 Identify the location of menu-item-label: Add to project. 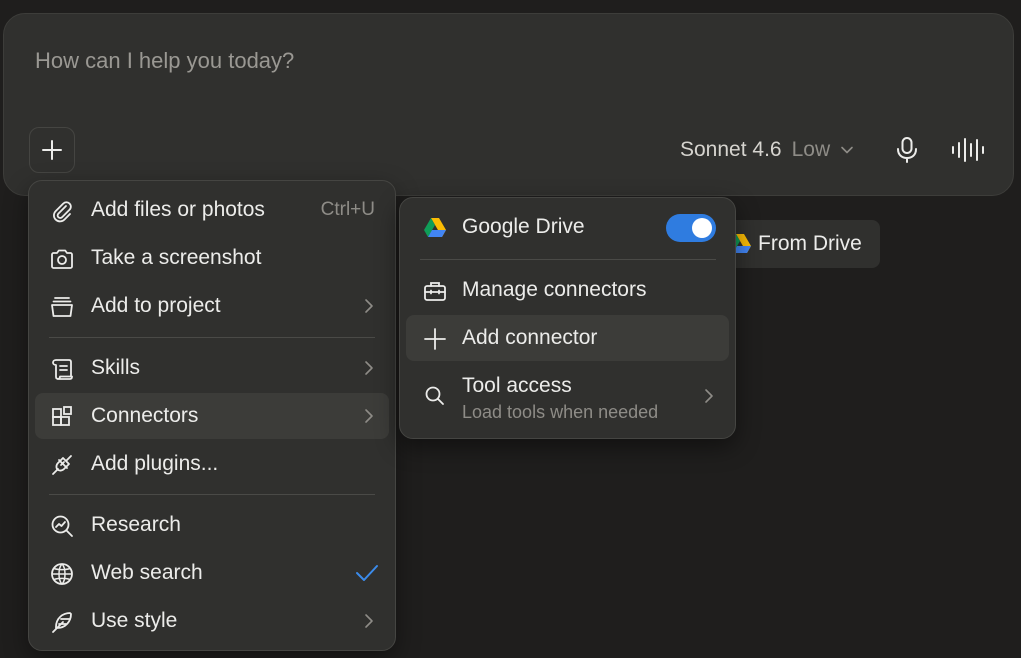
(156, 305).